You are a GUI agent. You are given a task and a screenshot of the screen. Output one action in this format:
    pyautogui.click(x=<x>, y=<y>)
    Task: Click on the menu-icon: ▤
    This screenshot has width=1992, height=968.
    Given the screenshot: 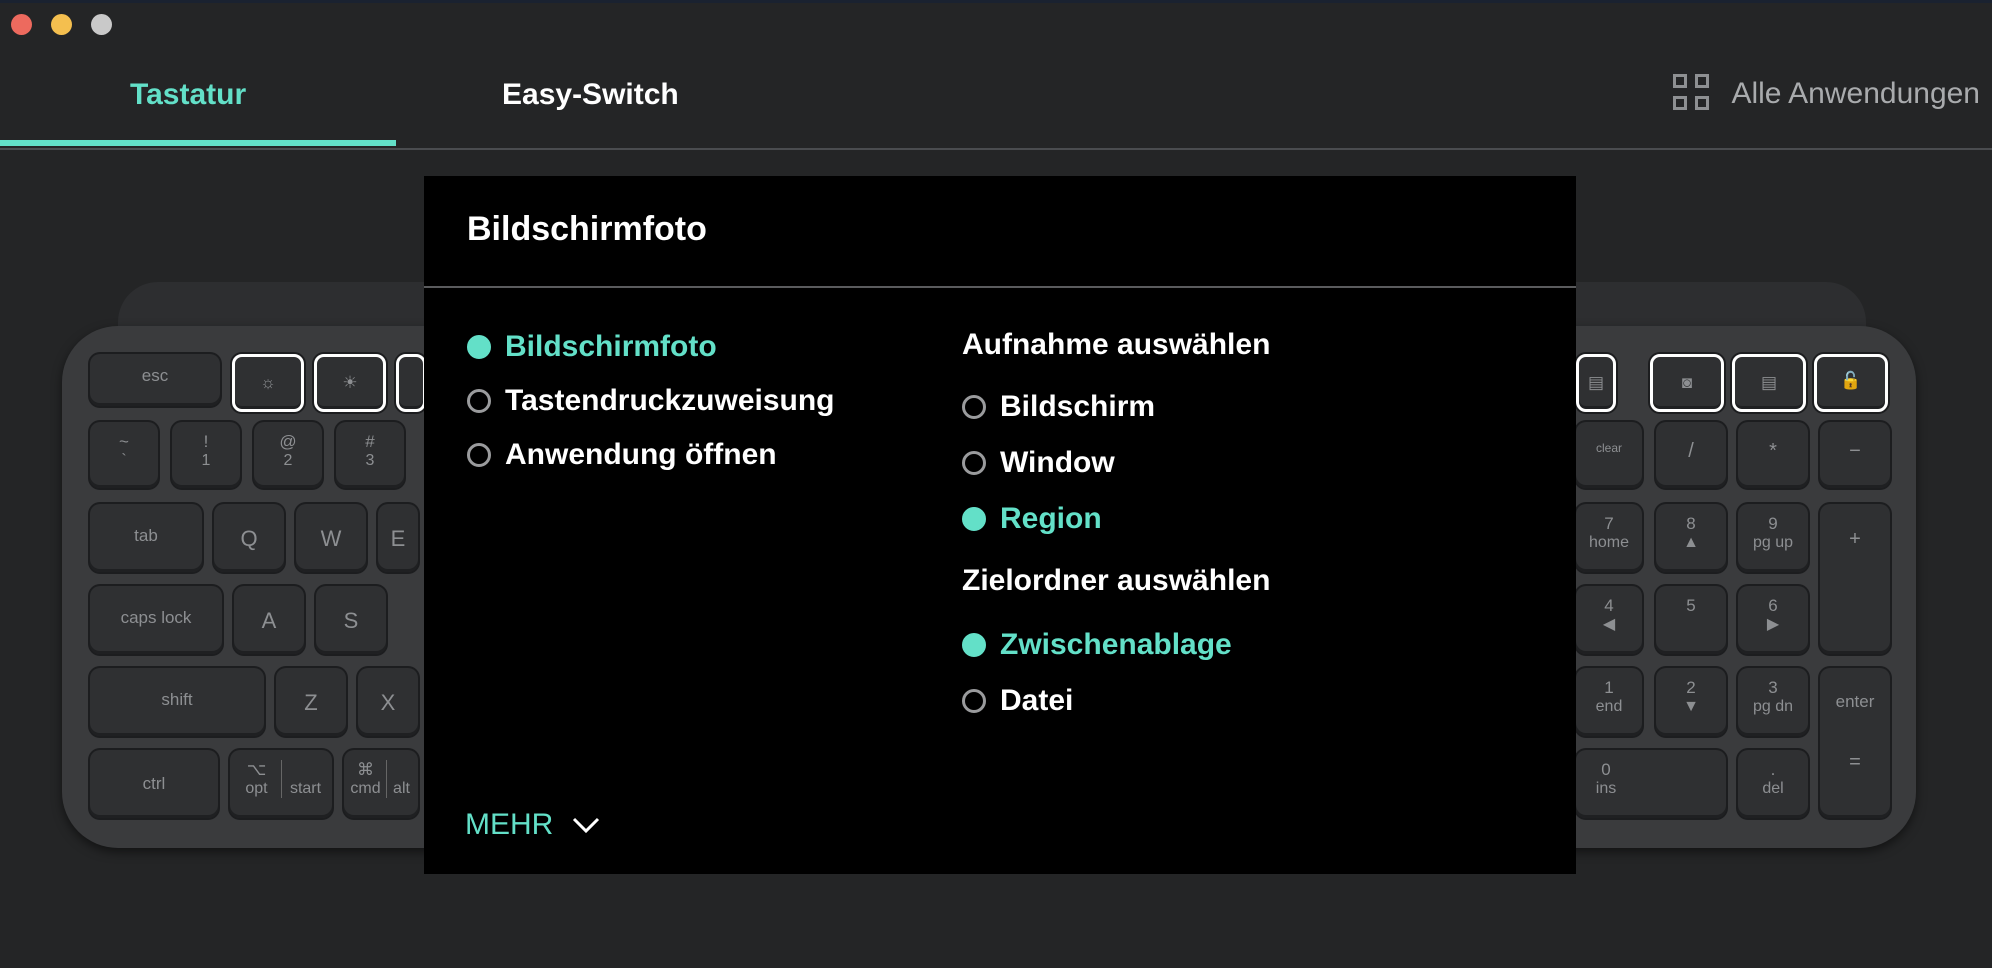 What is the action you would take?
    pyautogui.click(x=1769, y=382)
    